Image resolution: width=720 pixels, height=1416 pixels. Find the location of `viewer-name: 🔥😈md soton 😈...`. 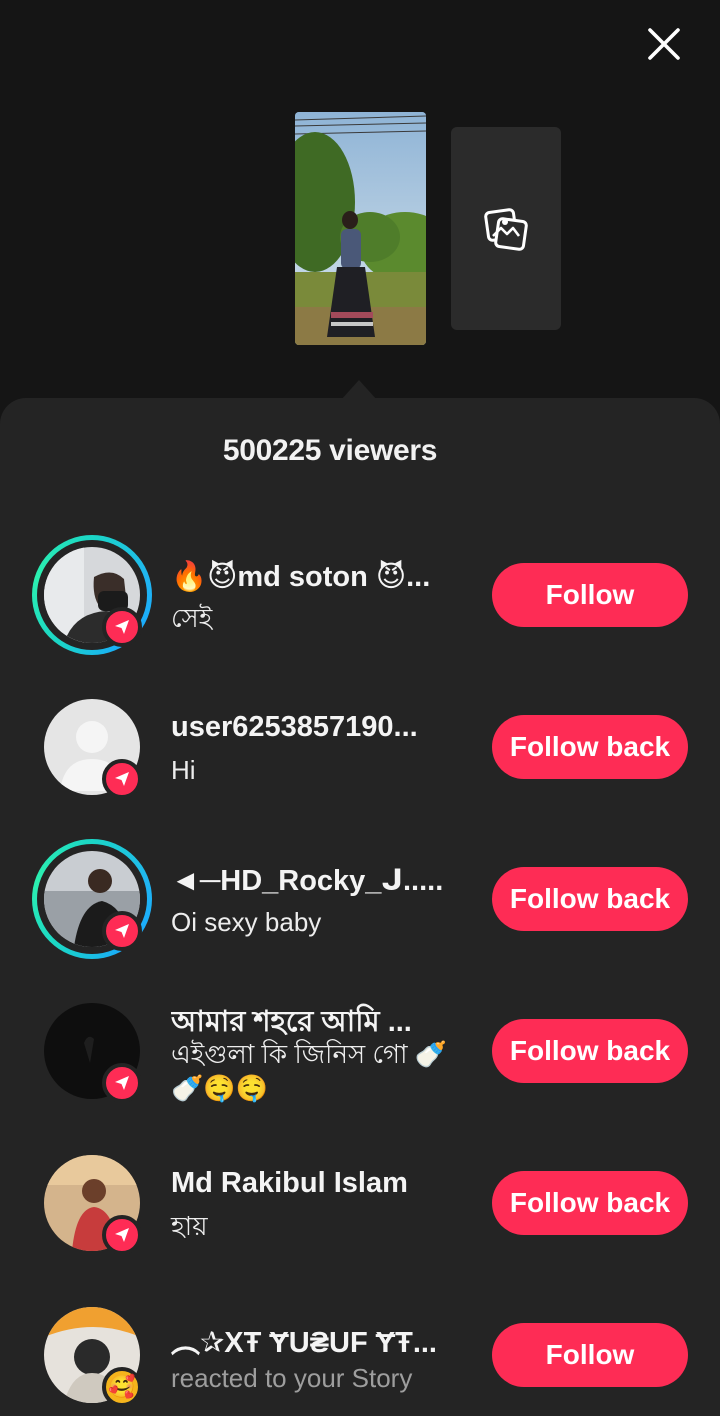

viewer-name: 🔥😈md soton 😈... is located at coordinates (321, 576).